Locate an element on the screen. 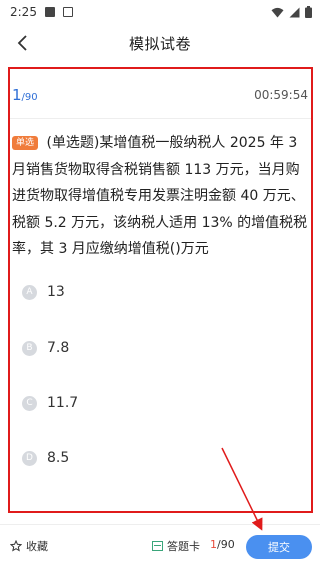 The image size is (320, 568). progress-indicator: 1/90 is located at coordinates (222, 544).